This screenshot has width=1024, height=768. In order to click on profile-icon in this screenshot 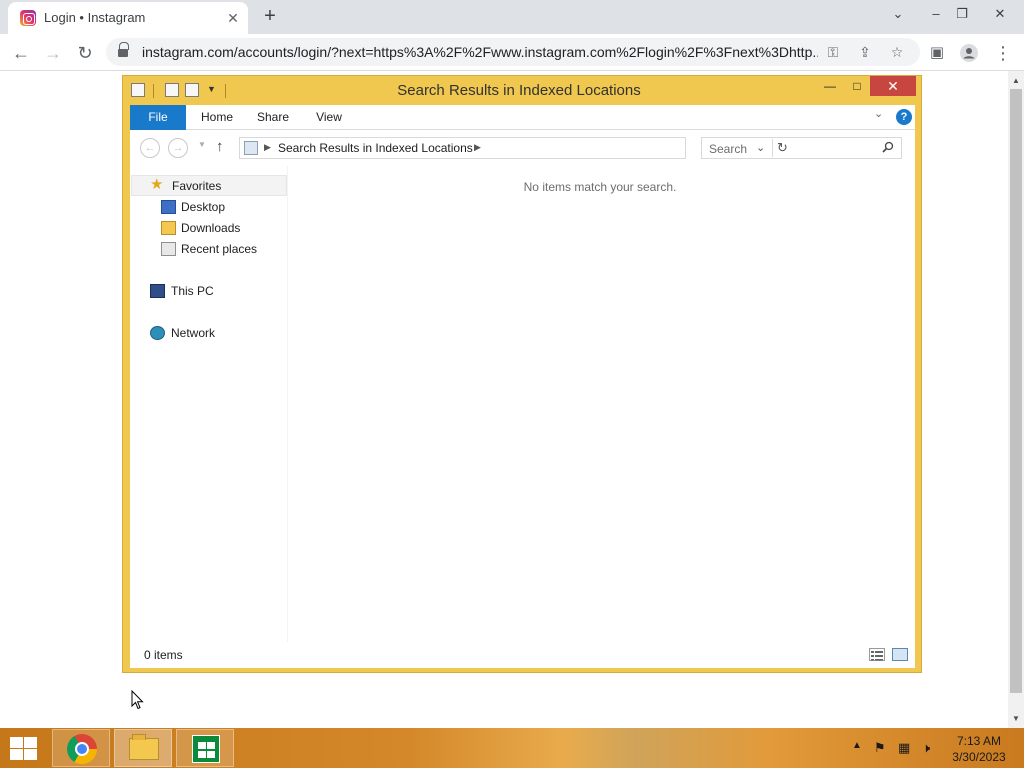, I will do `click(969, 53)`.